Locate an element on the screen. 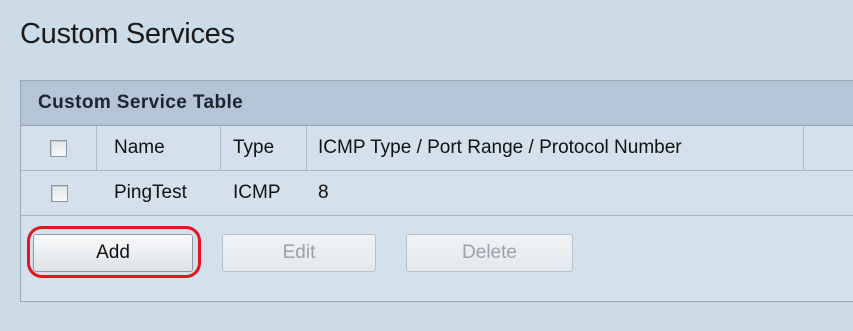  row-spacer is located at coordinates (828, 193).